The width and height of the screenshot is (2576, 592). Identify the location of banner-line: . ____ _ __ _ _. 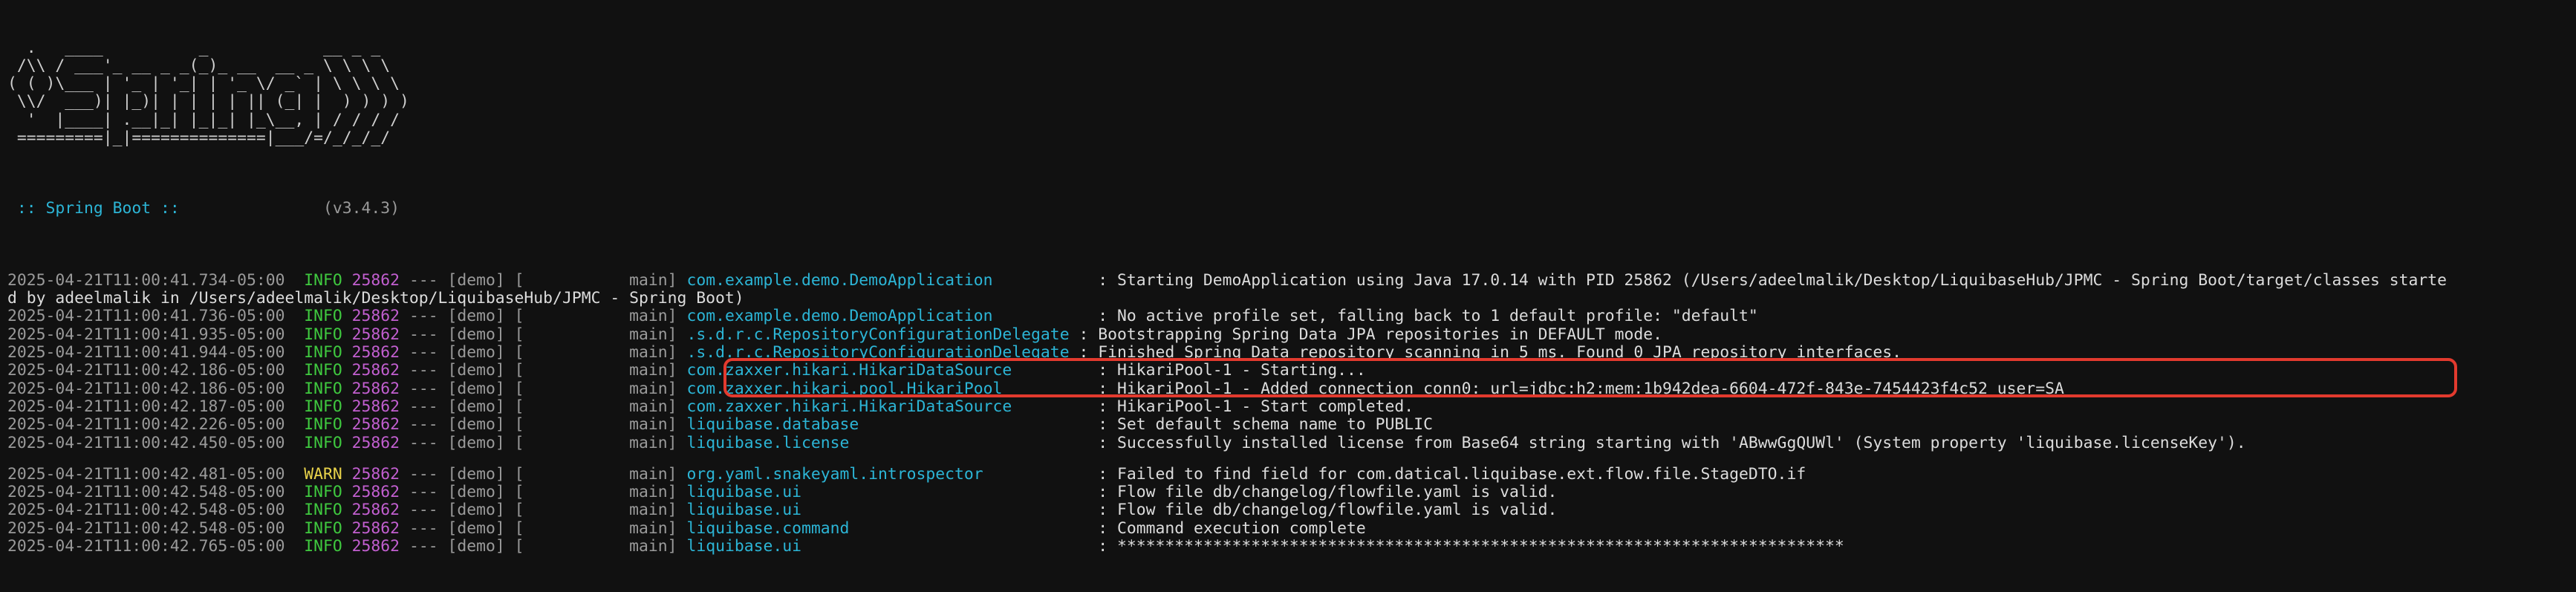
(194, 47).